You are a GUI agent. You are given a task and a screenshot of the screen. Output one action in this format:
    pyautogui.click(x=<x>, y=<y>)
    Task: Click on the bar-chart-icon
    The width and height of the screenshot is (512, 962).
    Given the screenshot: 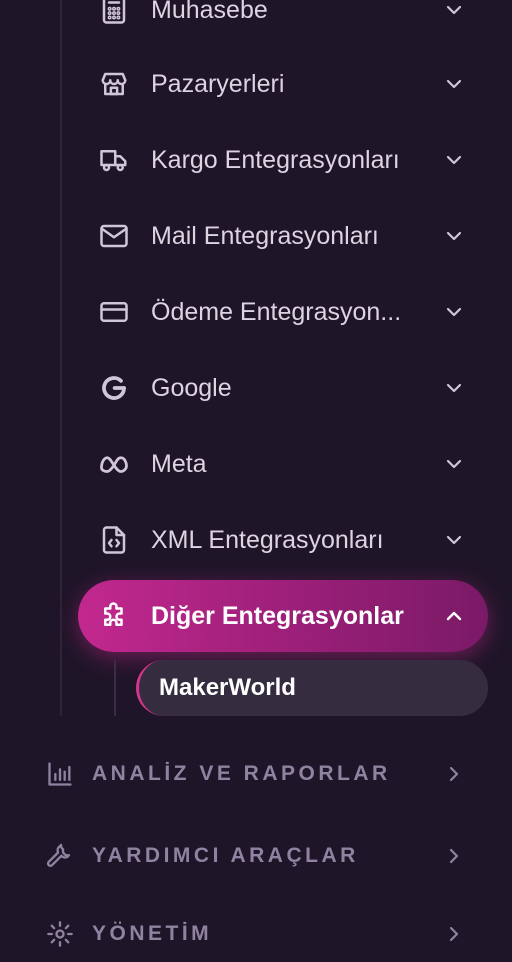 What is the action you would take?
    pyautogui.click(x=60, y=774)
    